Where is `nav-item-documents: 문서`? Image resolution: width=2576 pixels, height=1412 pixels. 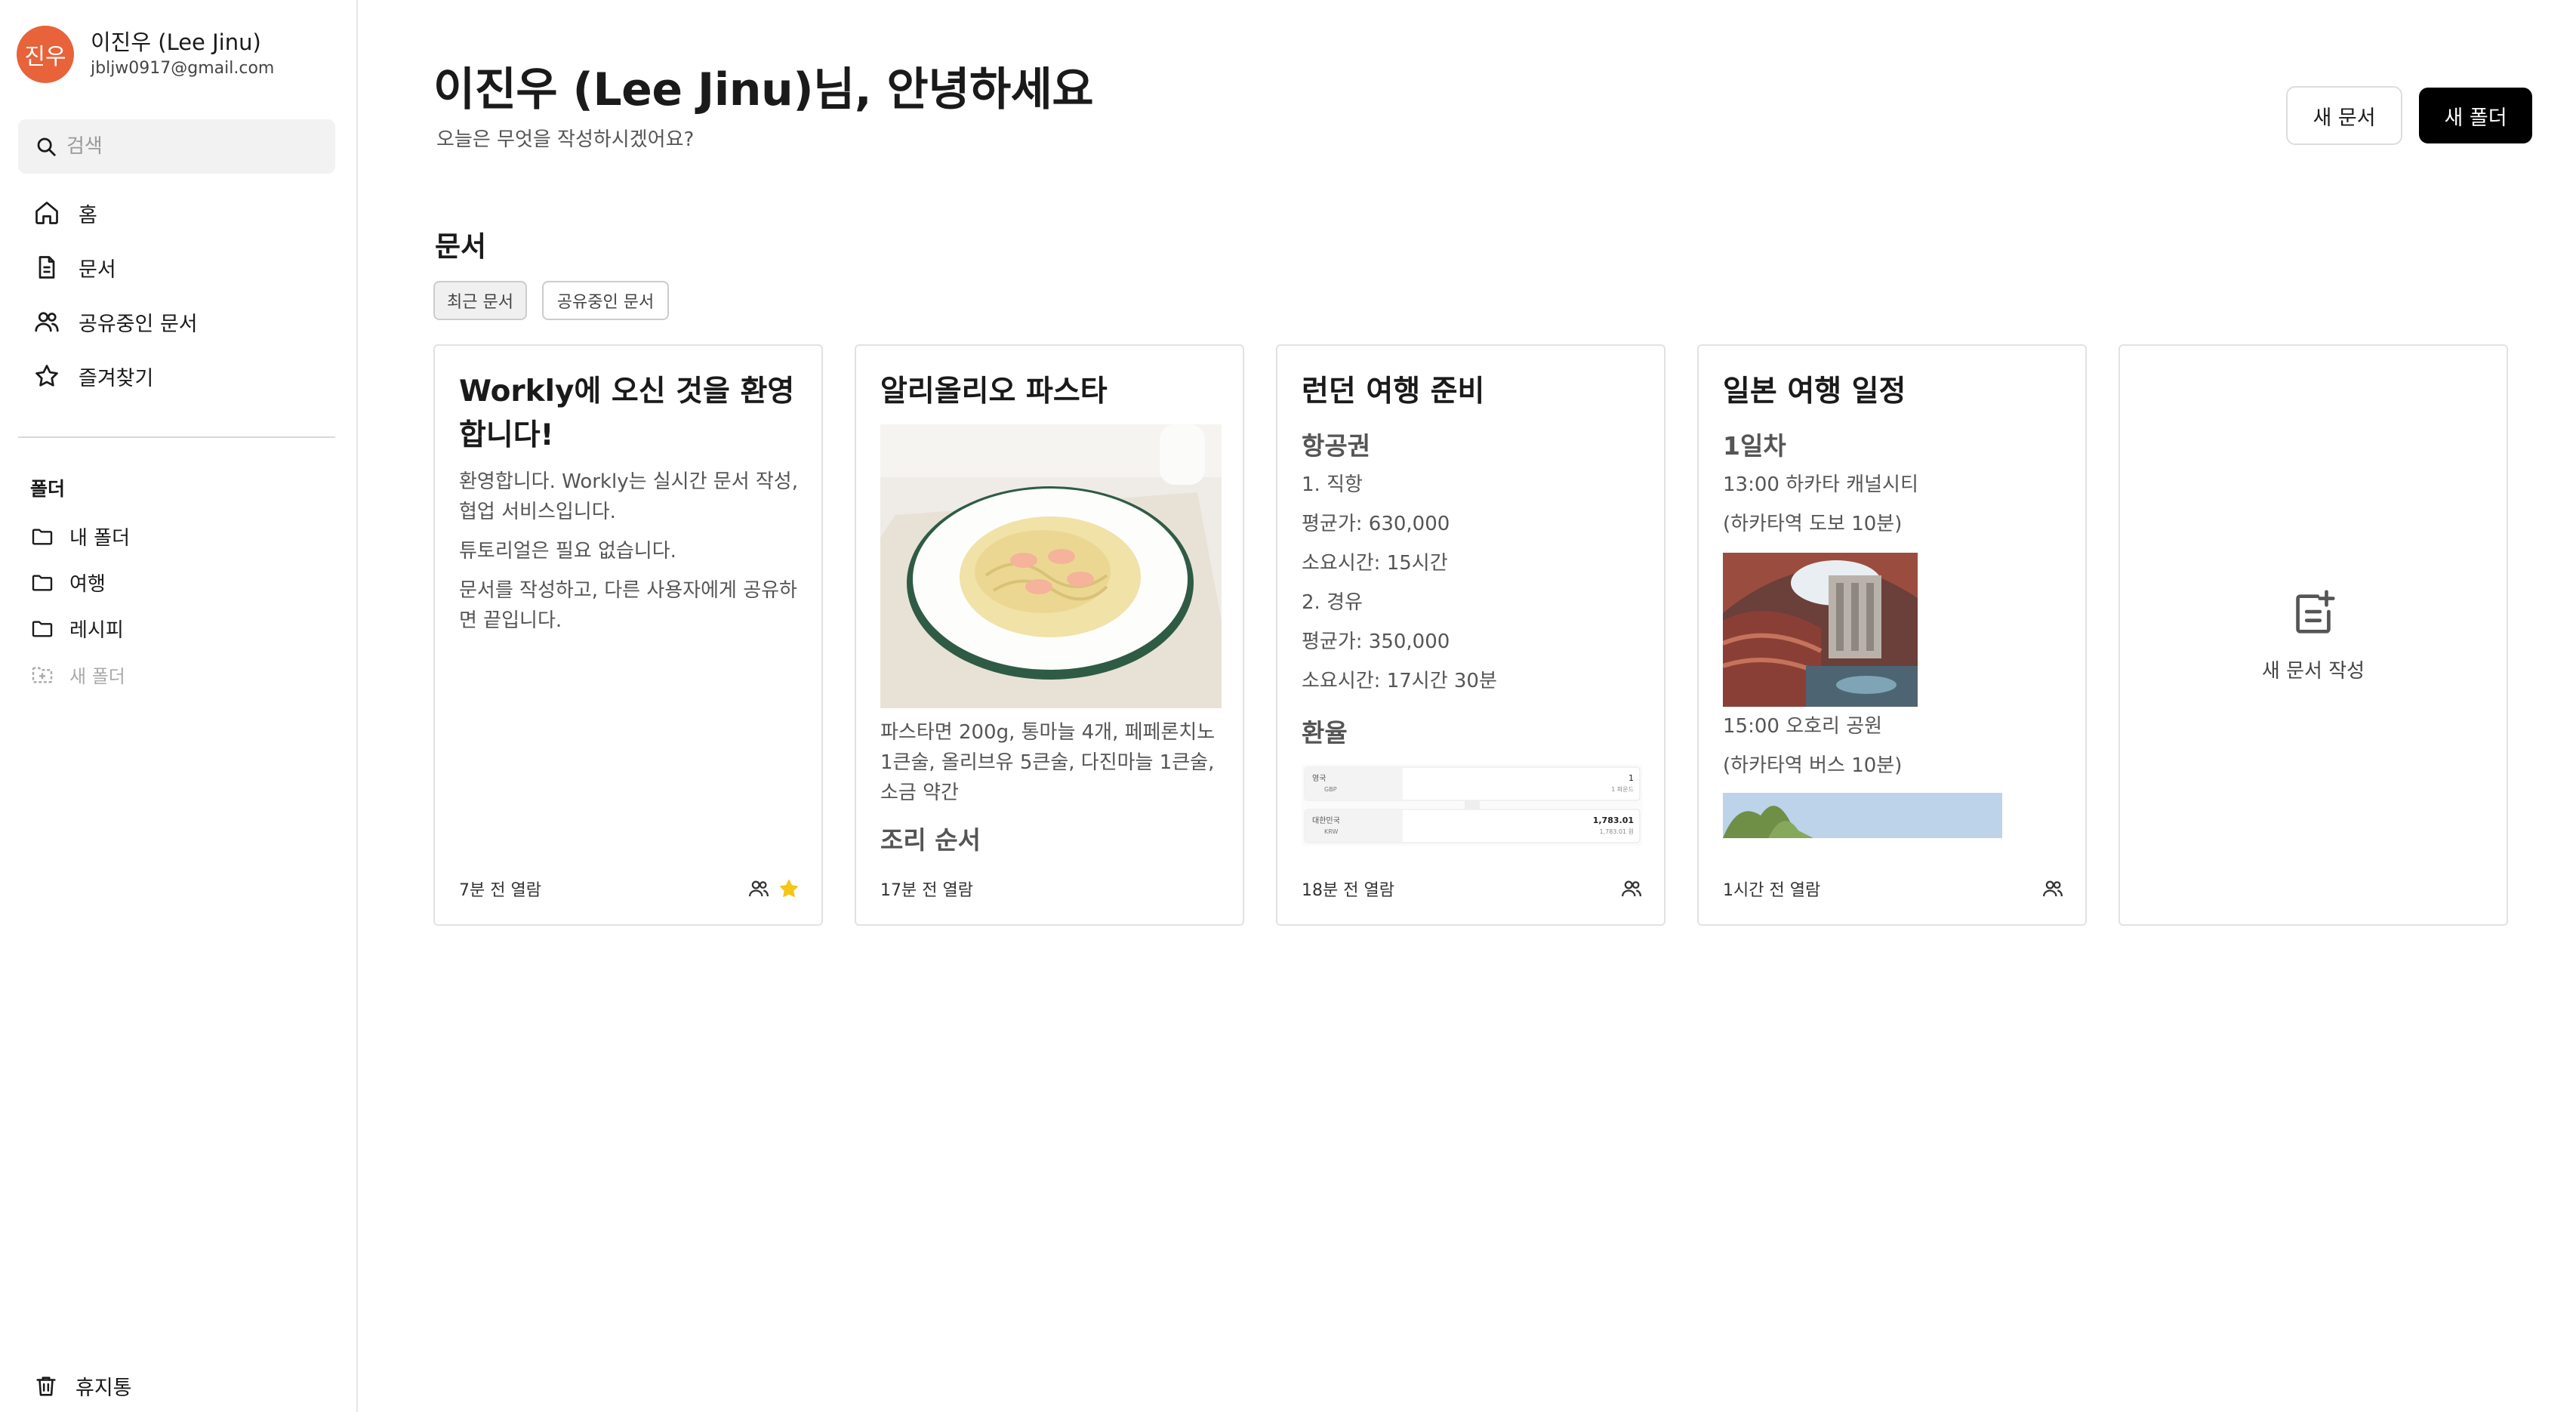
nav-item-documents: 문서 is located at coordinates (176, 267).